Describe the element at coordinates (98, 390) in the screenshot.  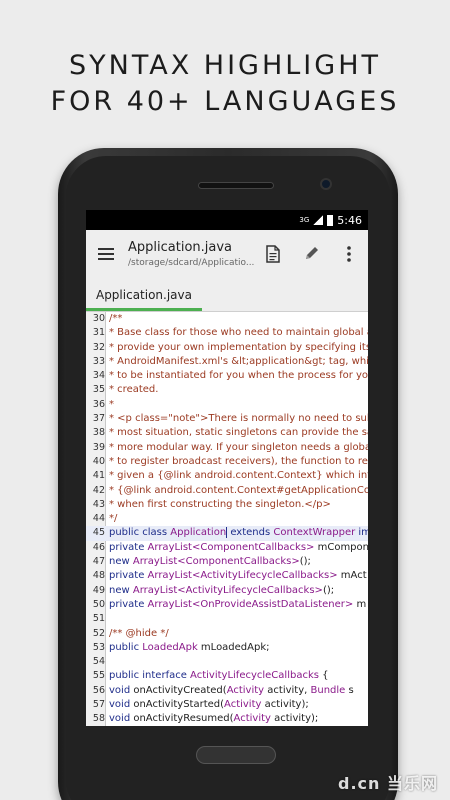
I see `line-number: 35` at that location.